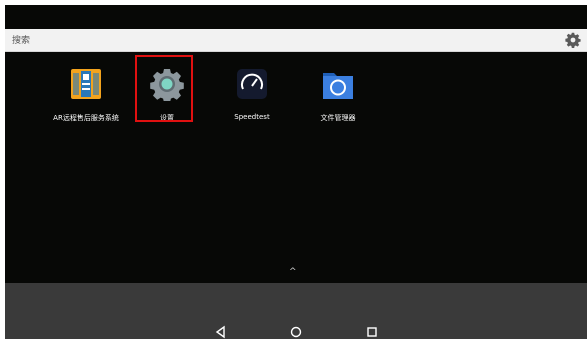 The width and height of the screenshot is (587, 339). Describe the element at coordinates (252, 84) in the screenshot. I see `speedtest-gauge-icon` at that location.